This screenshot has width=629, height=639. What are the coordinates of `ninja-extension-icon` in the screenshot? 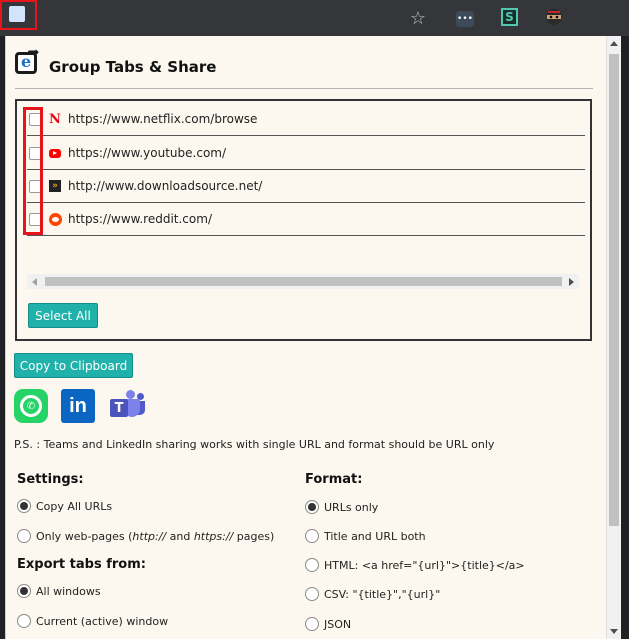 It's located at (554, 17).